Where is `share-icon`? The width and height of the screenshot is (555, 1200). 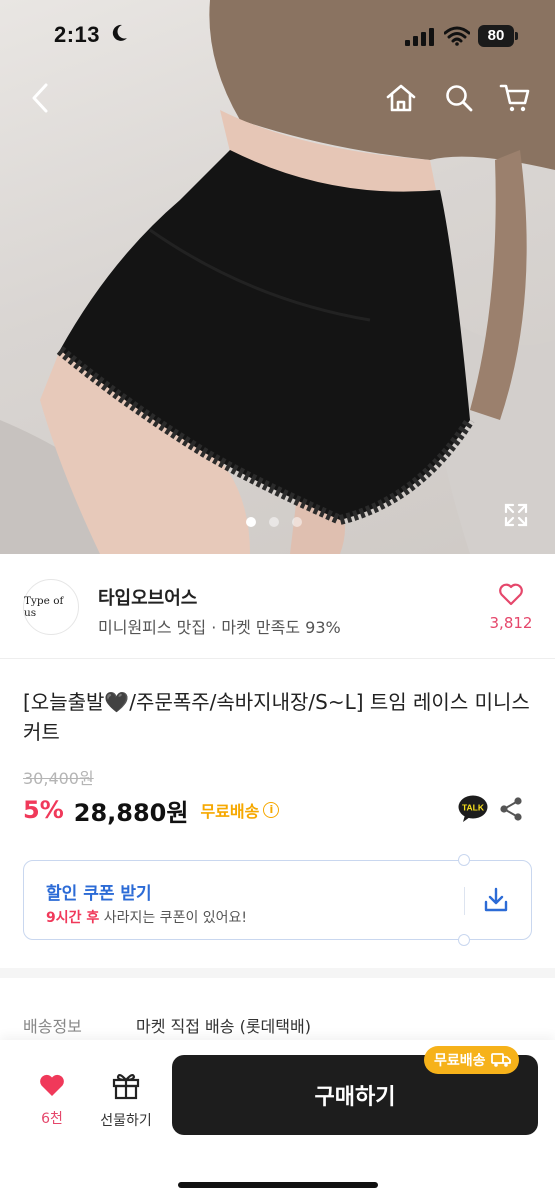 share-icon is located at coordinates (511, 809).